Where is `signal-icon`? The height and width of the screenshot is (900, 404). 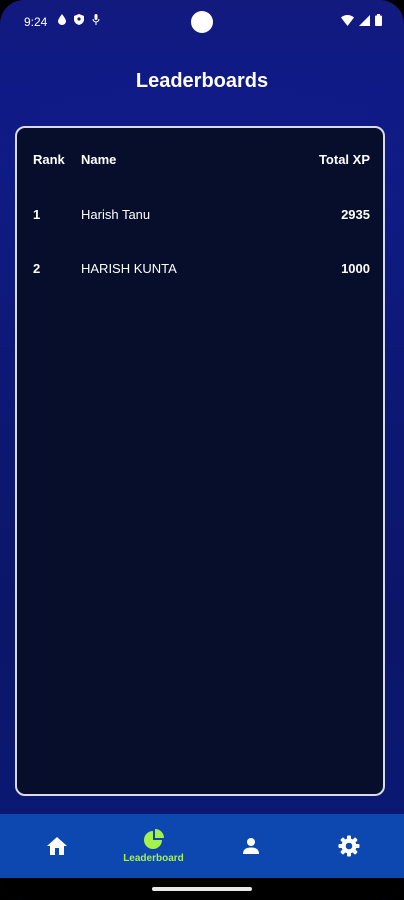
signal-icon is located at coordinates (364, 20).